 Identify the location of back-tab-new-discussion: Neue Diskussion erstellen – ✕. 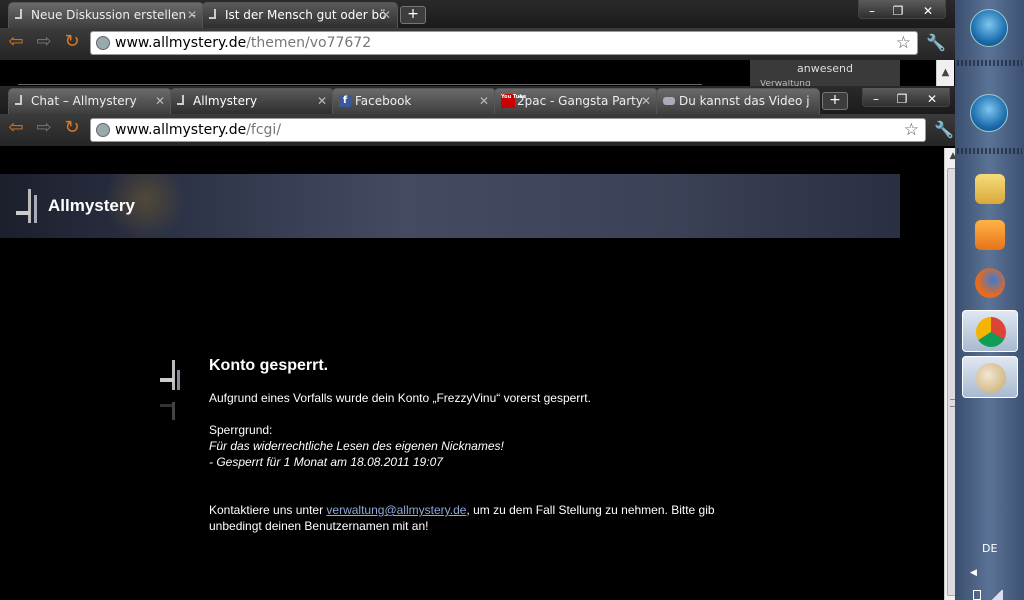
(106, 15).